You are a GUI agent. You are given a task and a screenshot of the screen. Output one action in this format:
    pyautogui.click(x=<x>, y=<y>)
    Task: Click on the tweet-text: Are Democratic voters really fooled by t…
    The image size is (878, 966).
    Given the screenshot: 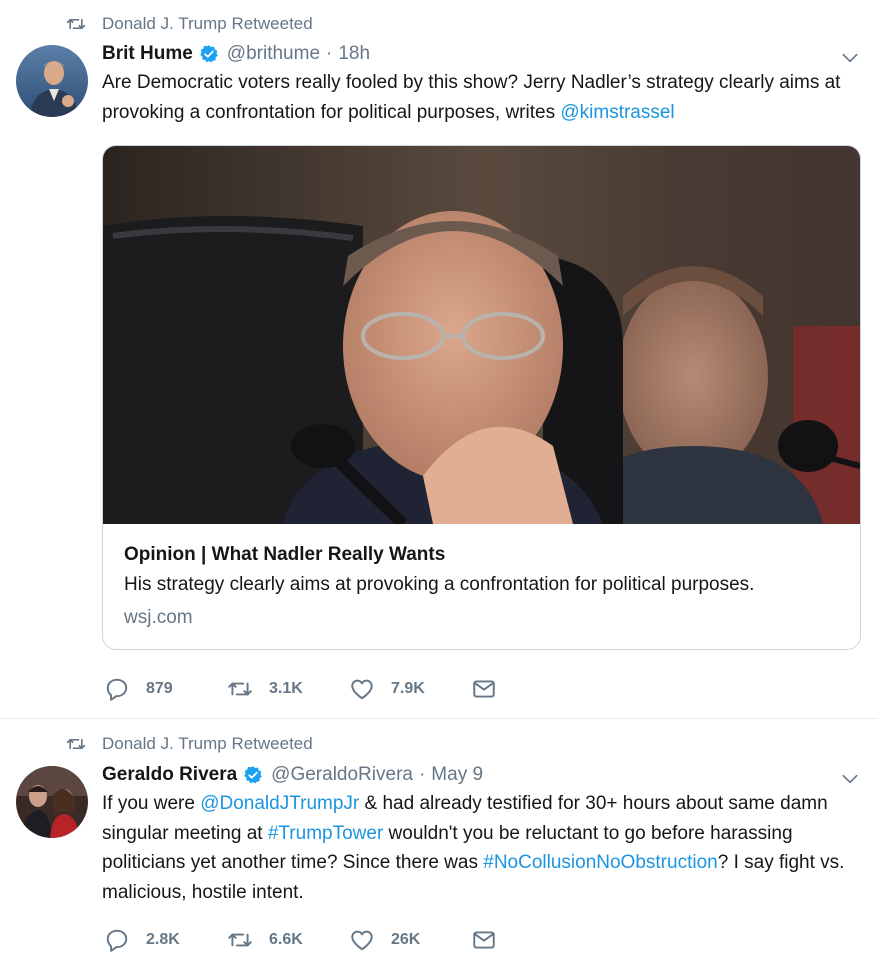 What is the action you would take?
    pyautogui.click(x=482, y=97)
    